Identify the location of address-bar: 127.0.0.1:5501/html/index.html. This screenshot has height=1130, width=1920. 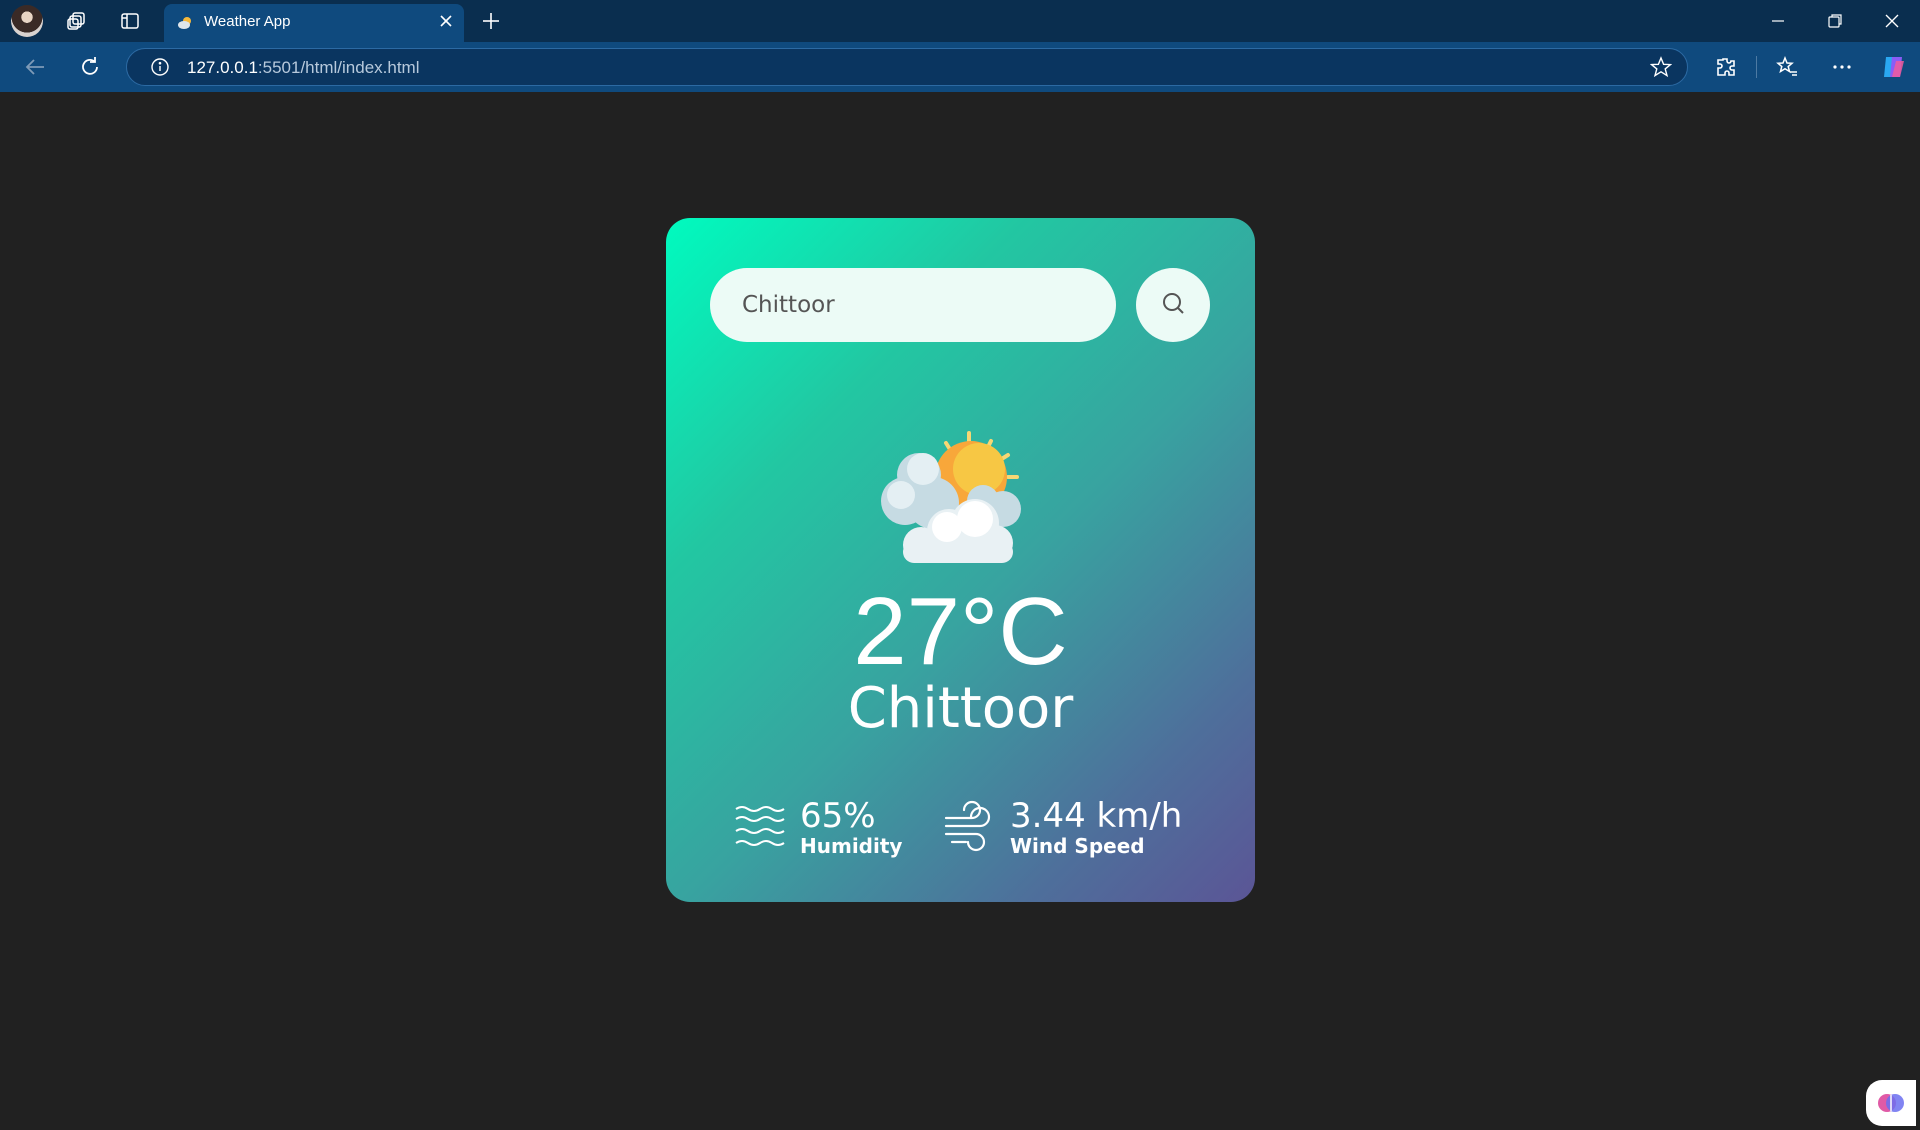
(907, 67).